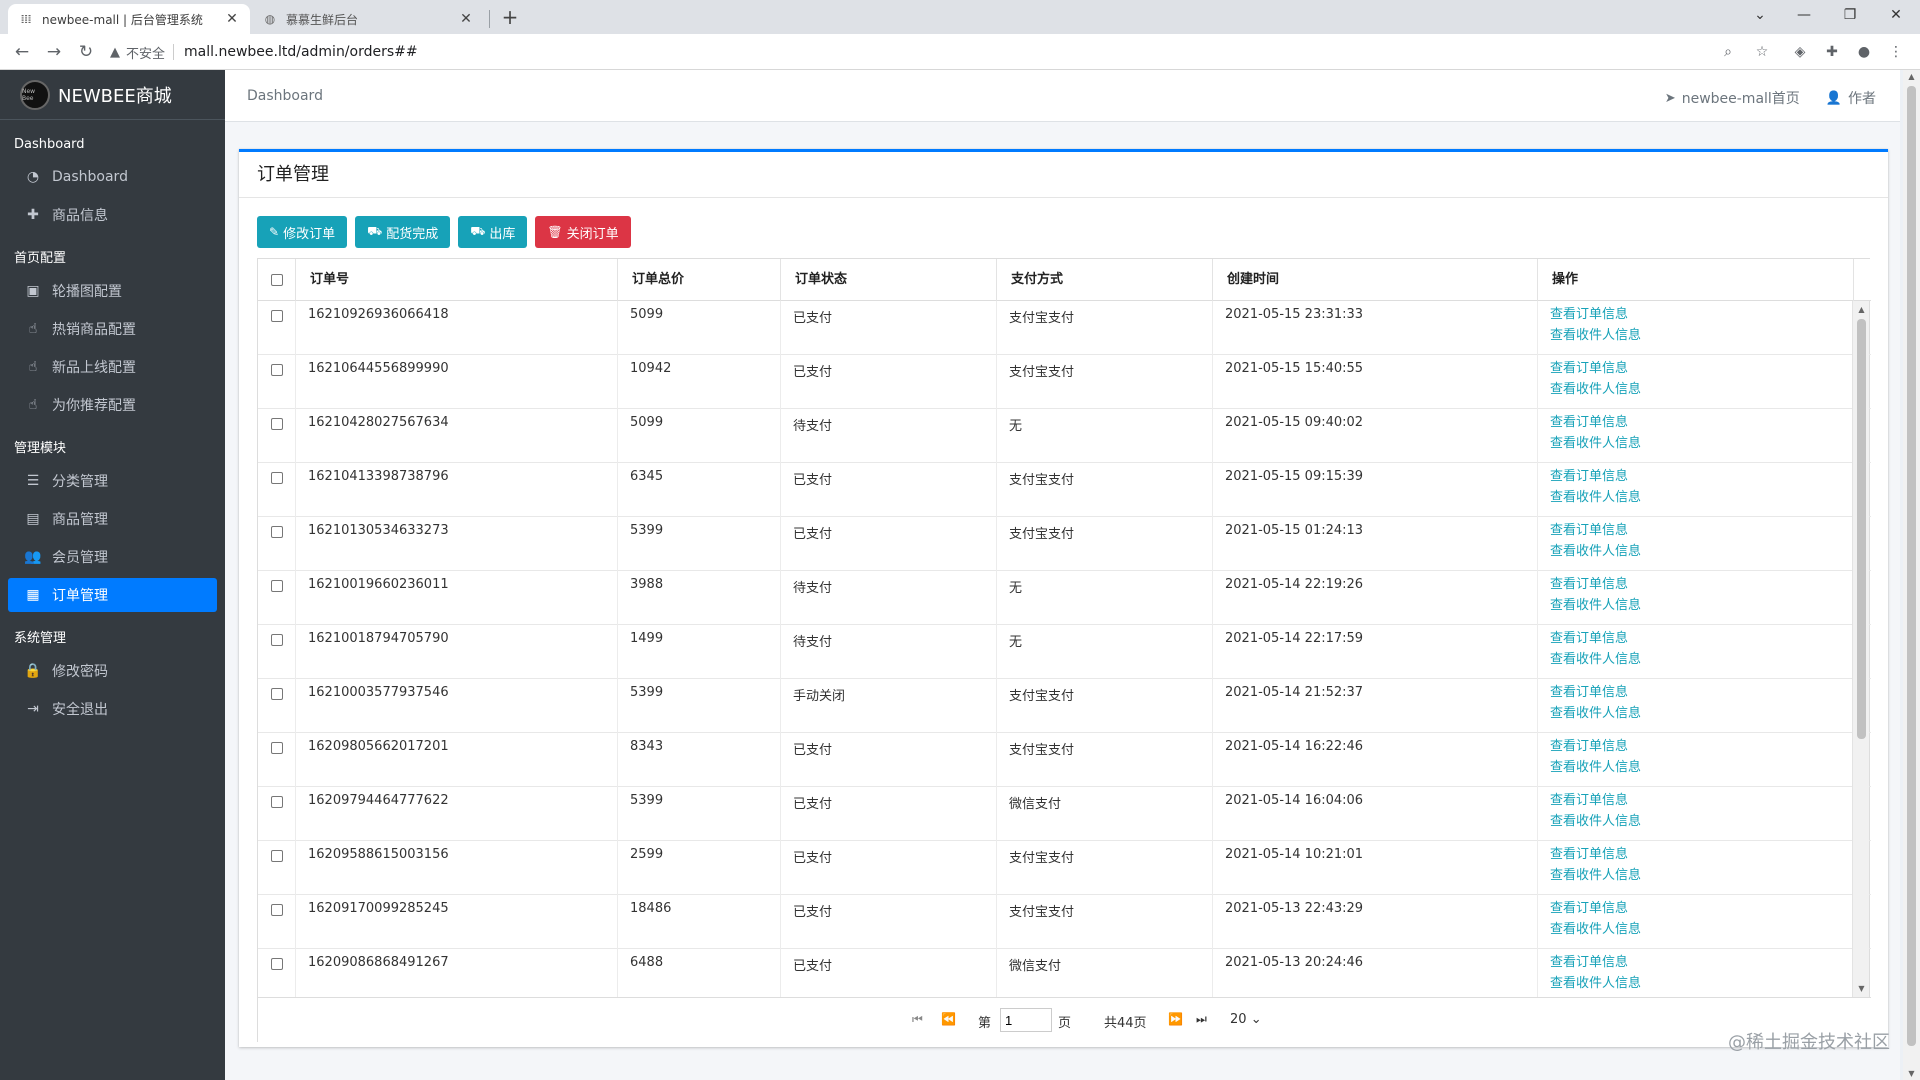 The height and width of the screenshot is (1080, 1920). Describe the element at coordinates (948, 1019) in the screenshot. I see `prev-page-icon: ⏪` at that location.